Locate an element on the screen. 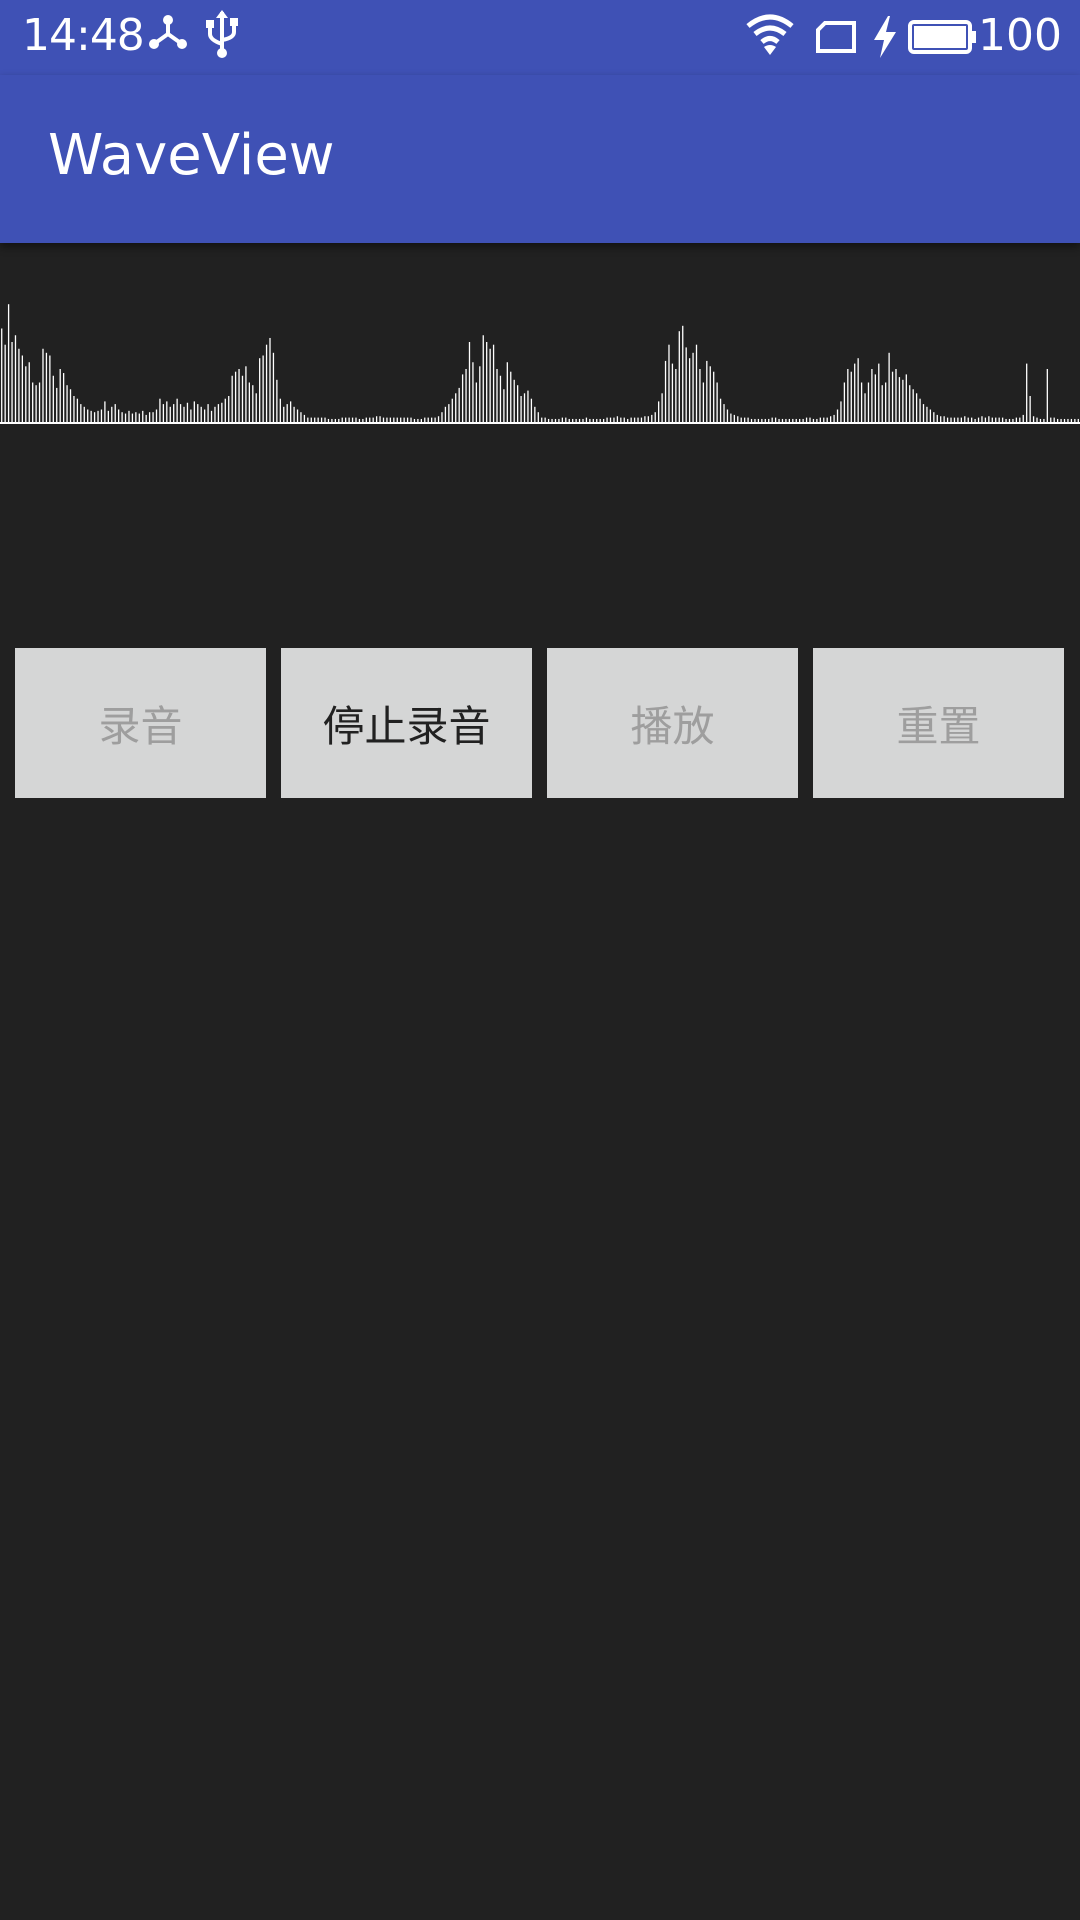  record-button: 录音 is located at coordinates (140, 723).